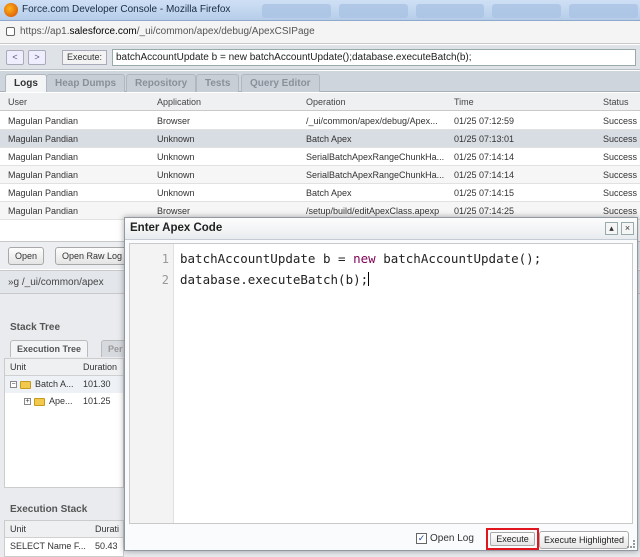 Image resolution: width=640 pixels, height=557 pixels. Describe the element at coordinates (364, 258) in the screenshot. I see `keyword: new` at that location.